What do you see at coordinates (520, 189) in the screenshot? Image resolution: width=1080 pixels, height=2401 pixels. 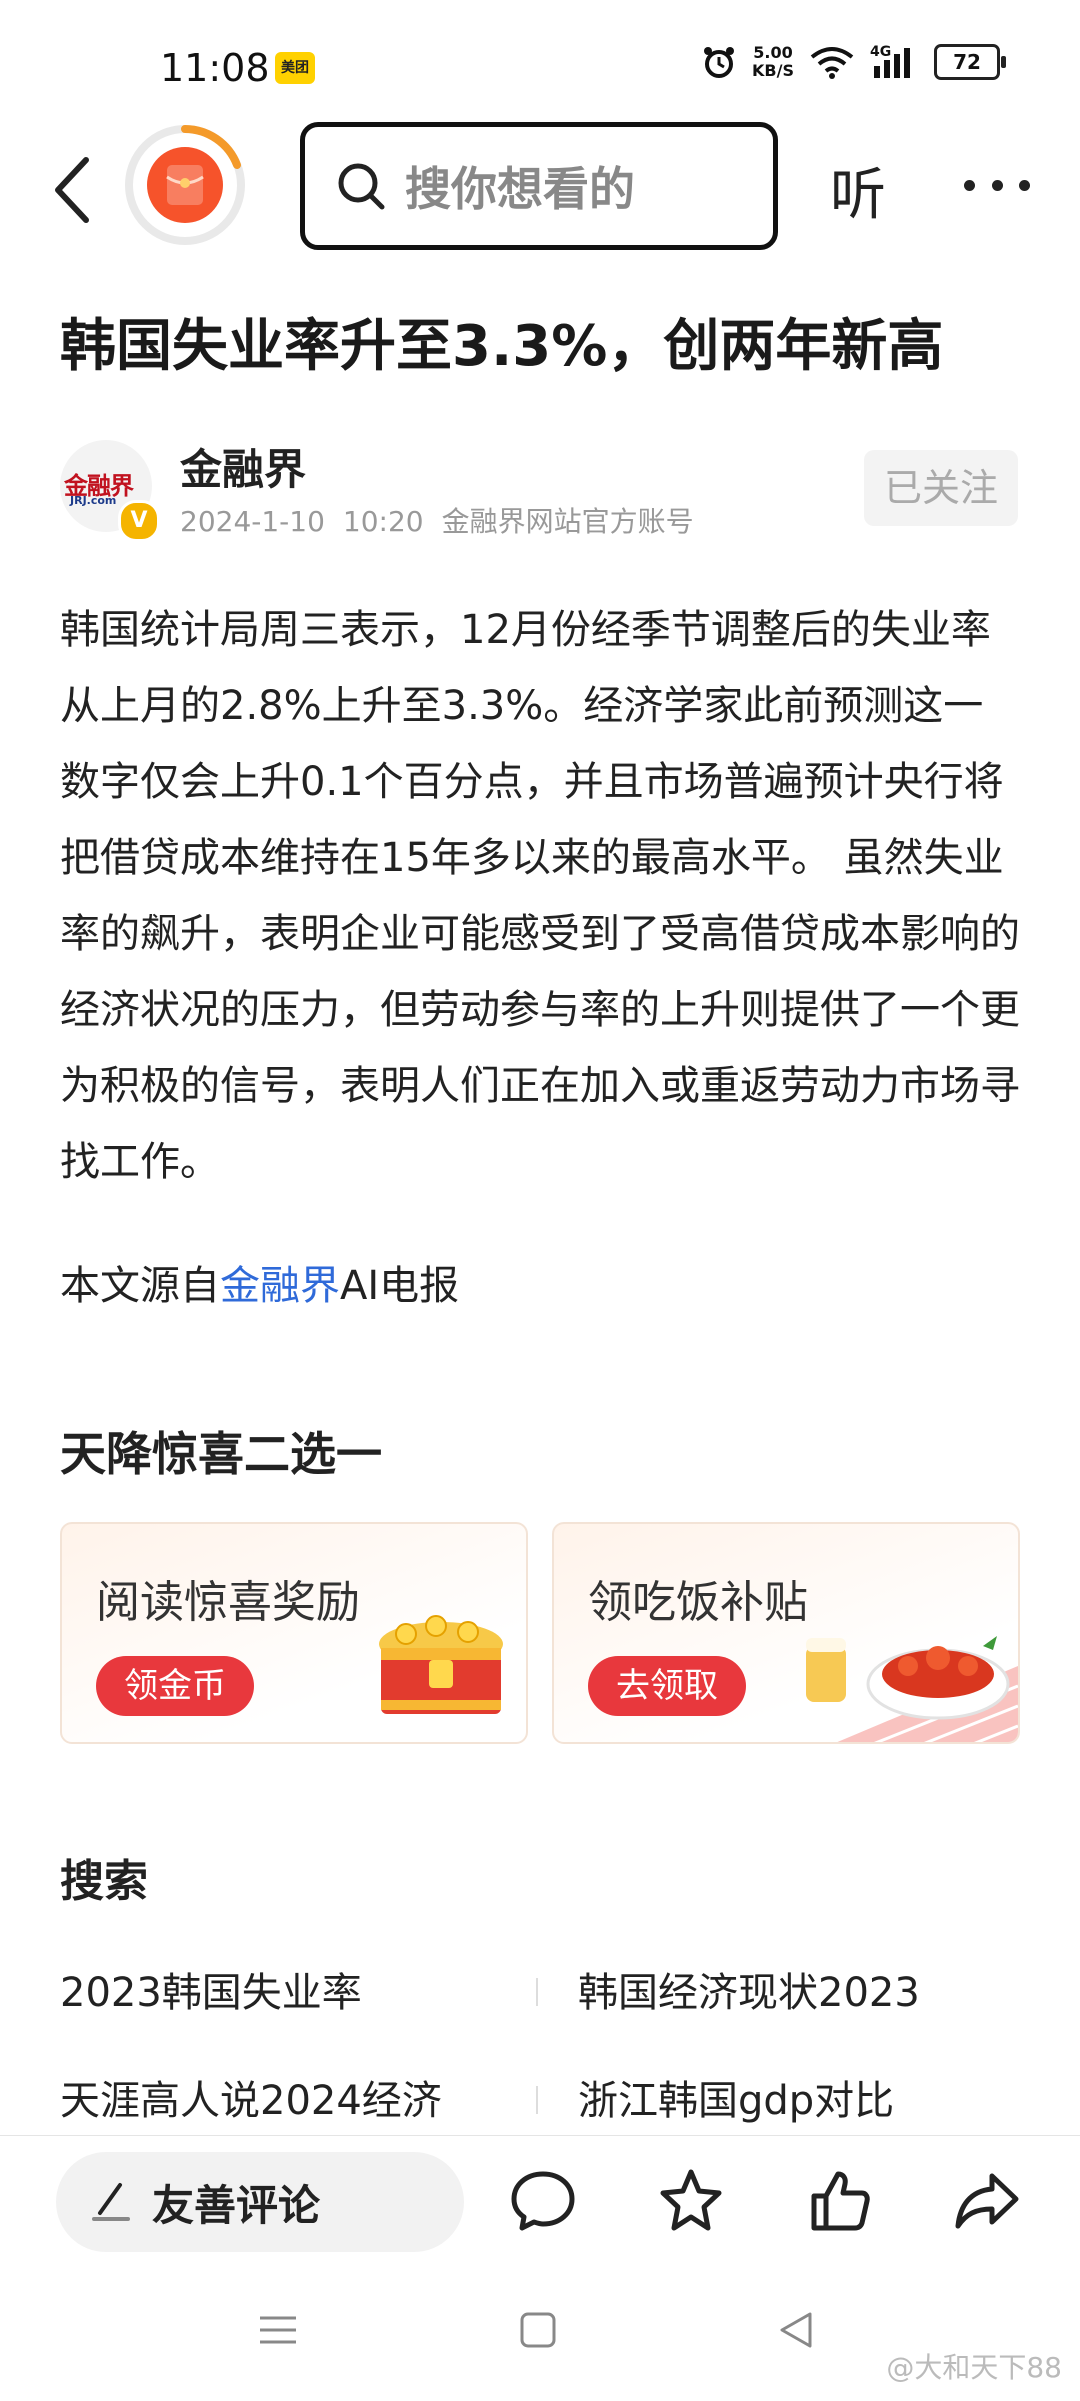 I see `search-placeholder: 搜你想看的` at bounding box center [520, 189].